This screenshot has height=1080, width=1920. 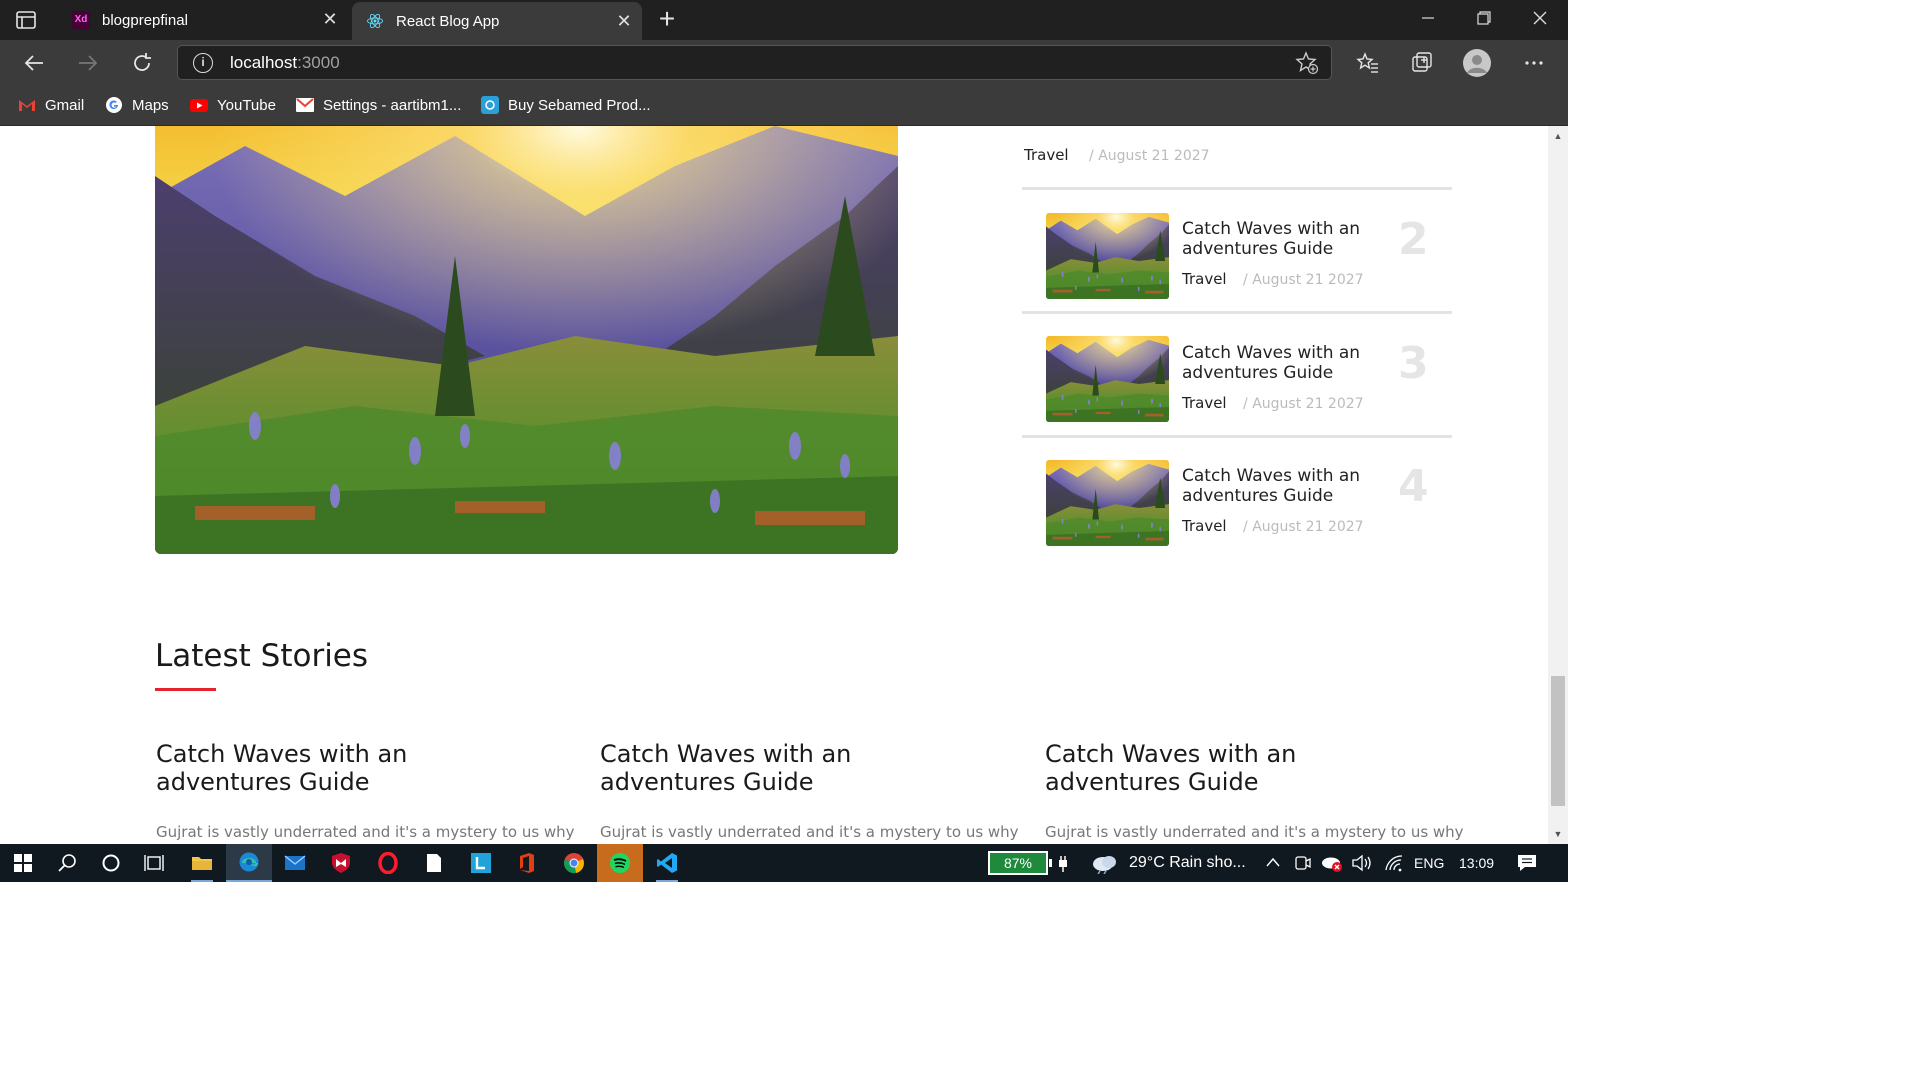 I want to click on tab-blogprepfinal: Xd blogprepfinal ✕, so click(x=203, y=20).